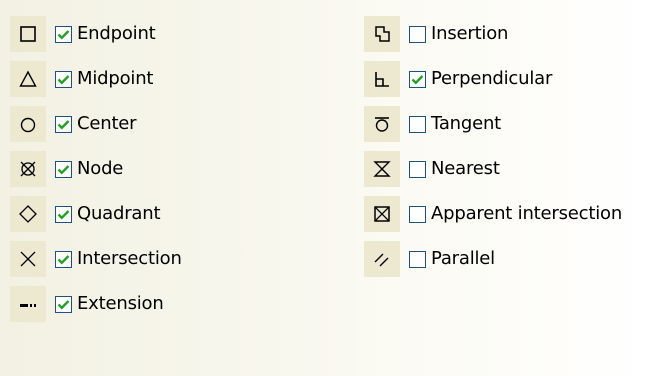 This screenshot has width=654, height=376. What do you see at coordinates (417, 79) in the screenshot?
I see `perpendicular-checkbox` at bounding box center [417, 79].